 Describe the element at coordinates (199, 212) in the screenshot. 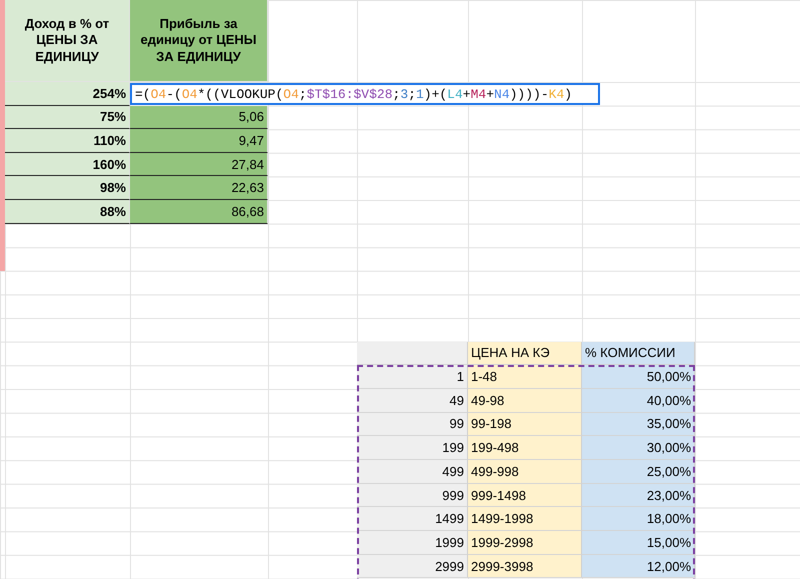

I see `table-cell: 86,68` at that location.